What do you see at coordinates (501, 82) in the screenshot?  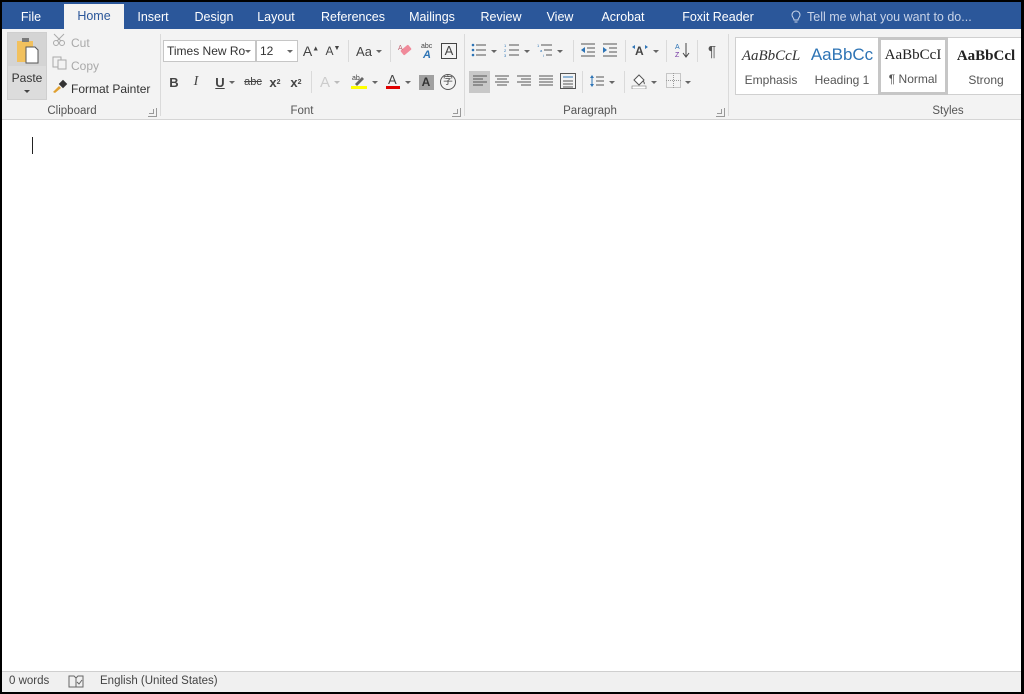 I see `align-center-button` at bounding box center [501, 82].